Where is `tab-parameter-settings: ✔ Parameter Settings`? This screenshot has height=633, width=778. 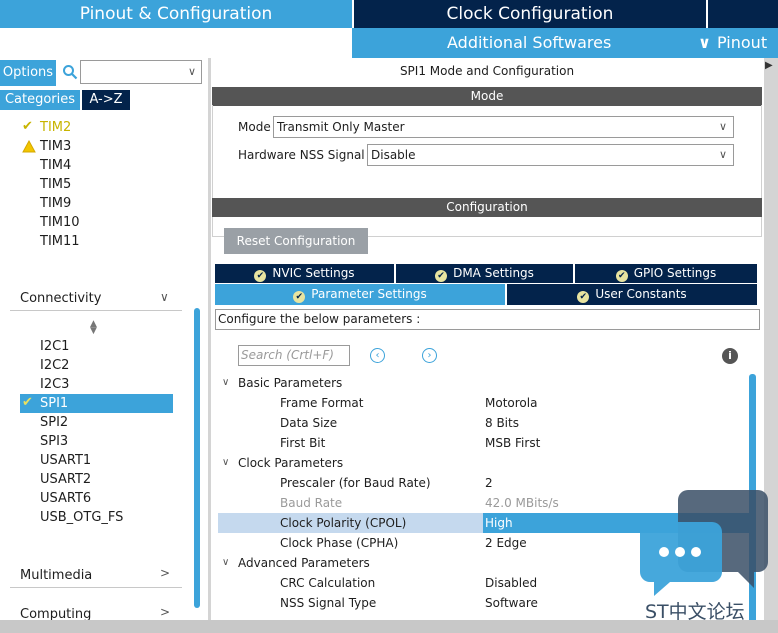
tab-parameter-settings: ✔ Parameter Settings is located at coordinates (360, 294).